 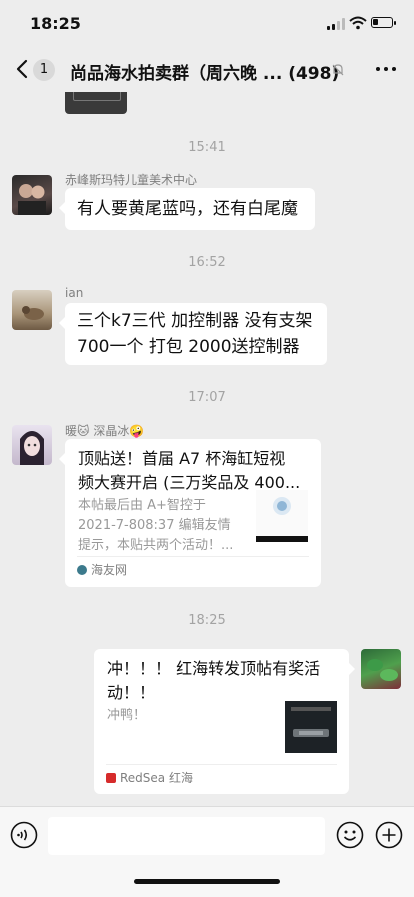 I want to click on message-input, so click(x=186, y=836).